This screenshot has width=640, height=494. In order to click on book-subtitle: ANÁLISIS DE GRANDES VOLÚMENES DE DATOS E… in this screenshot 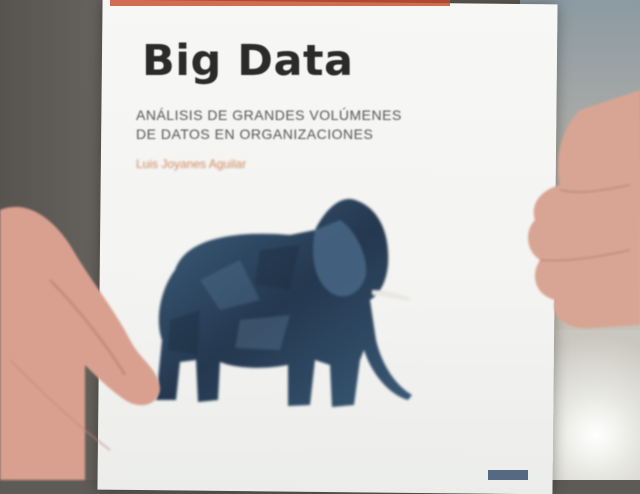, I will do `click(316, 125)`.